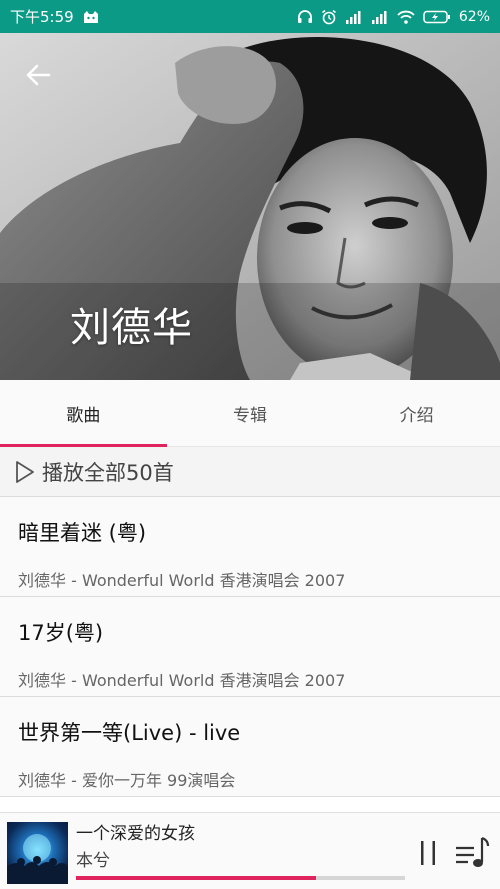  I want to click on headphones-icon, so click(305, 17).